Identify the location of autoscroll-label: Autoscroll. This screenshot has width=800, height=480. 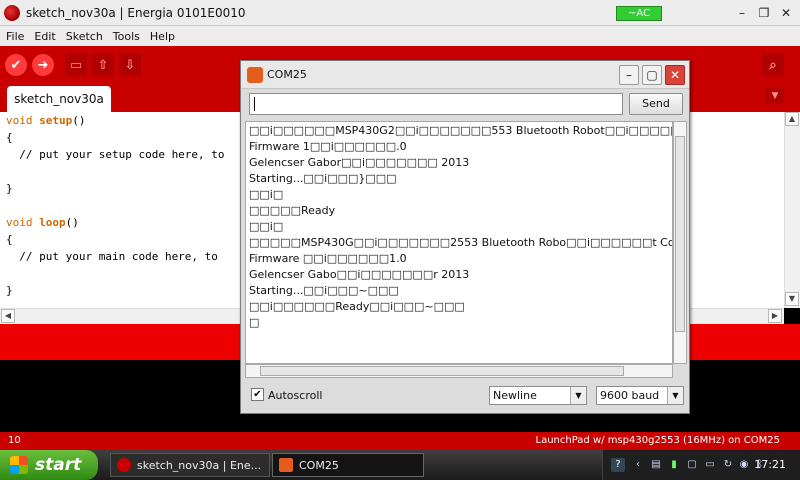
(295, 395).